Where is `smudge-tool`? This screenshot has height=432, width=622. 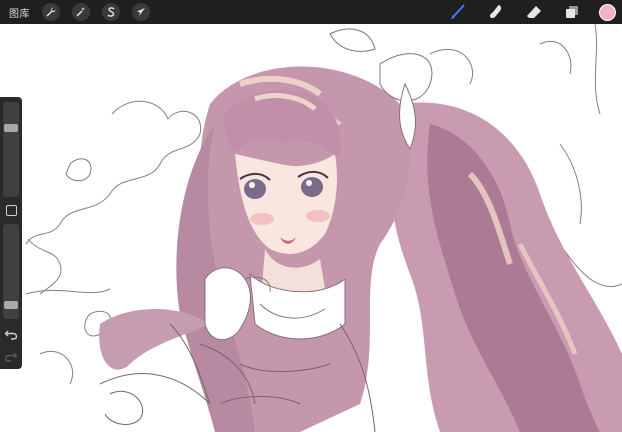 smudge-tool is located at coordinates (496, 12).